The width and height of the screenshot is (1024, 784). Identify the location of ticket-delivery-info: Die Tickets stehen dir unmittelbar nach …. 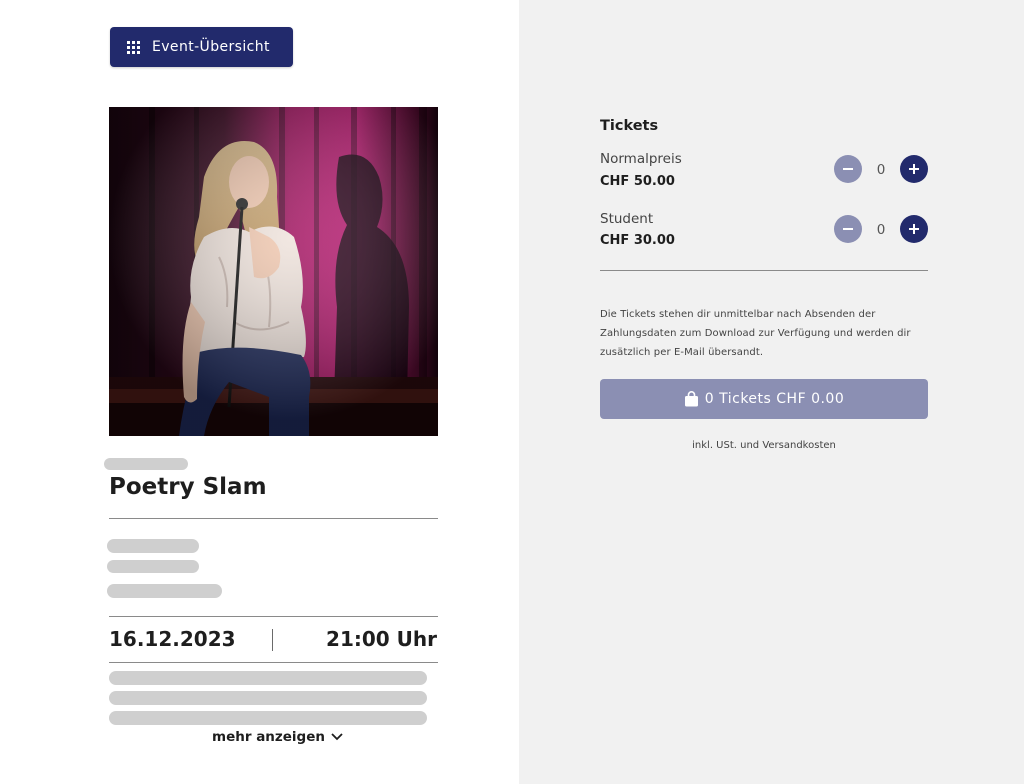
(755, 333).